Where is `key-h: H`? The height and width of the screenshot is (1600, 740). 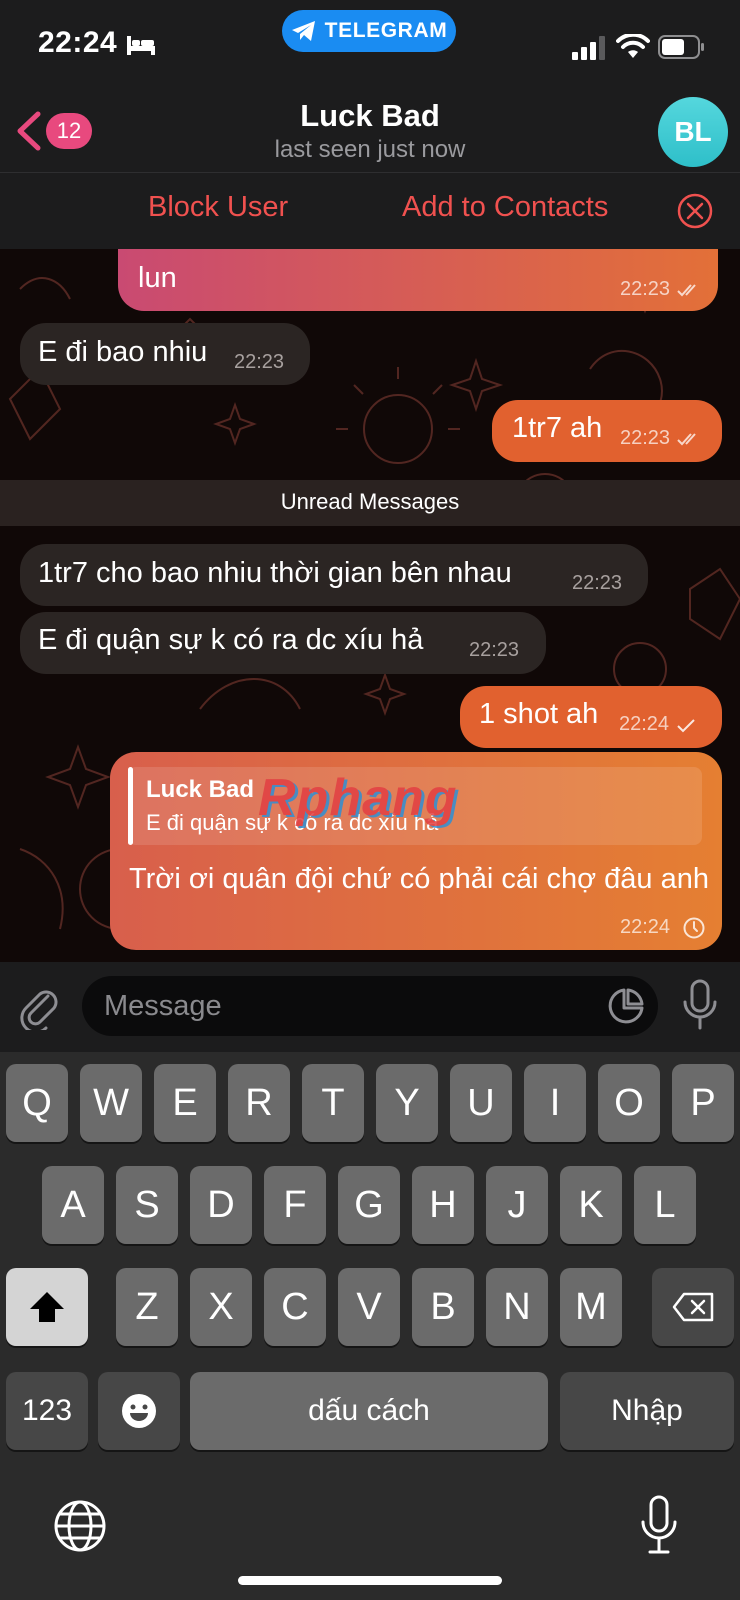
key-h: H is located at coordinates (443, 1205).